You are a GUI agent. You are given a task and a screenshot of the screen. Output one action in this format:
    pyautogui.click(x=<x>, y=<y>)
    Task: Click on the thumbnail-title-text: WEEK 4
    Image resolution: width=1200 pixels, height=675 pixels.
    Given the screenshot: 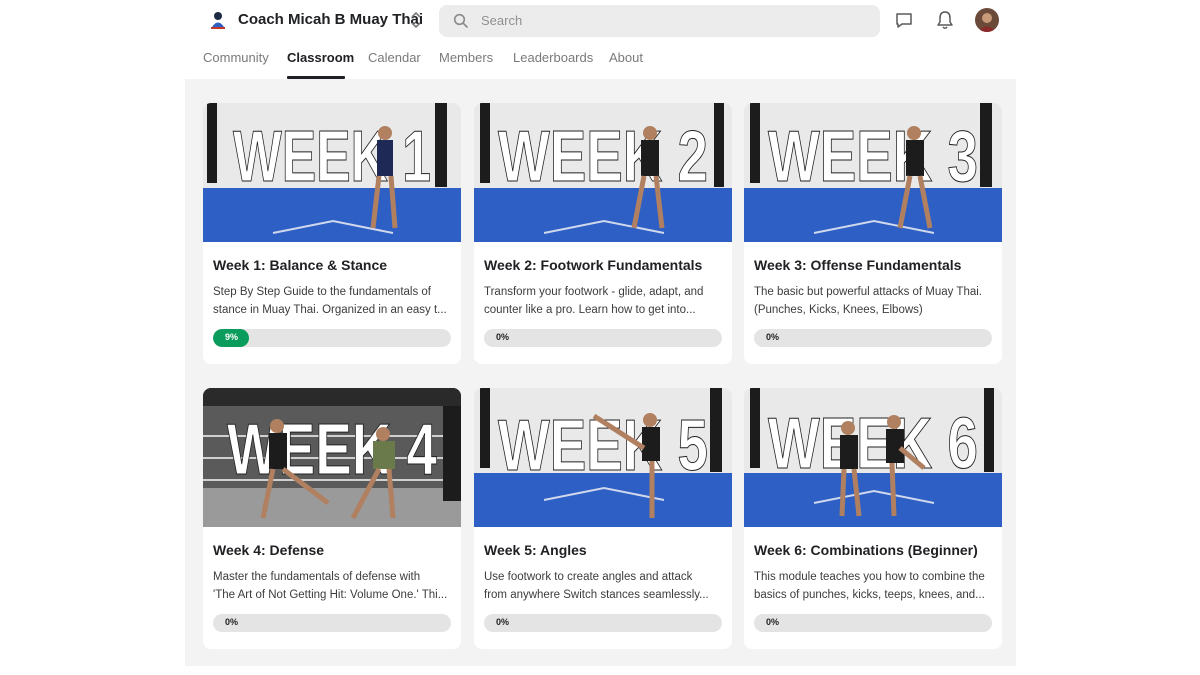 What is the action you would take?
    pyautogui.click(x=332, y=450)
    